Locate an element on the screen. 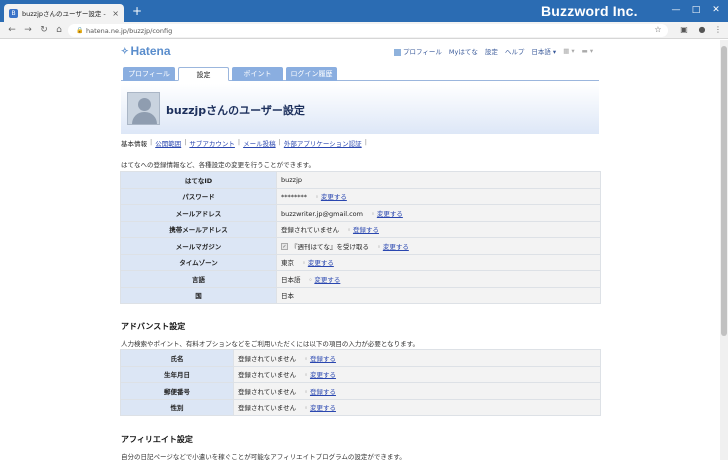  table-row: メールマガジン✓『週刊はてな』を受け取る変更する is located at coordinates (360, 246).